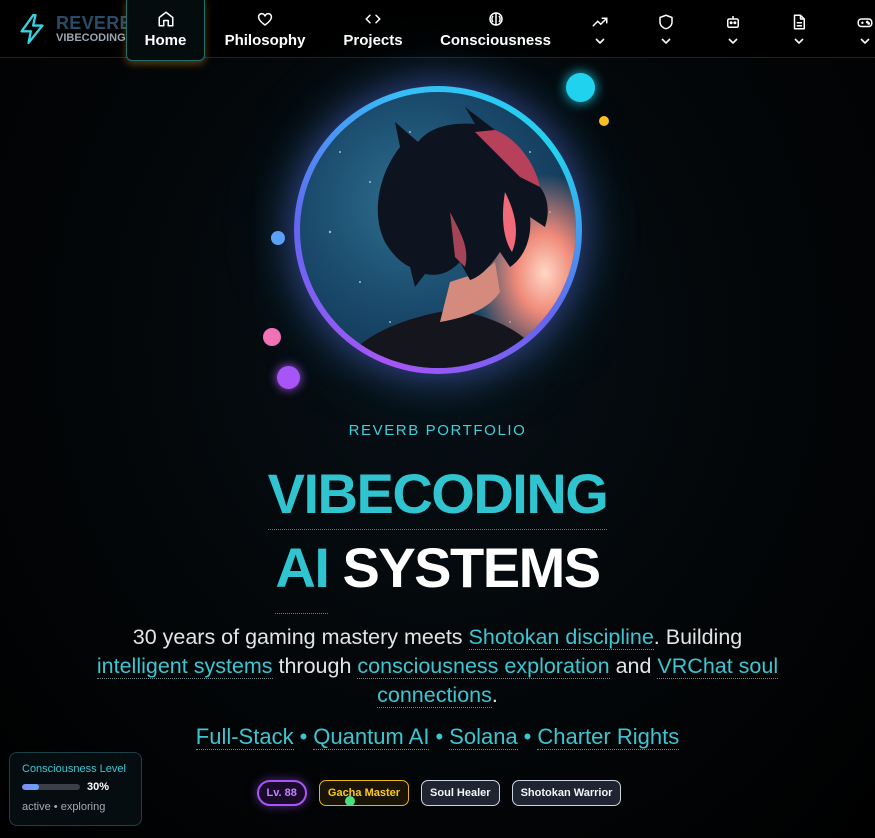  Describe the element at coordinates (244, 737) in the screenshot. I see `tag-fullstack: Full-Stack` at that location.